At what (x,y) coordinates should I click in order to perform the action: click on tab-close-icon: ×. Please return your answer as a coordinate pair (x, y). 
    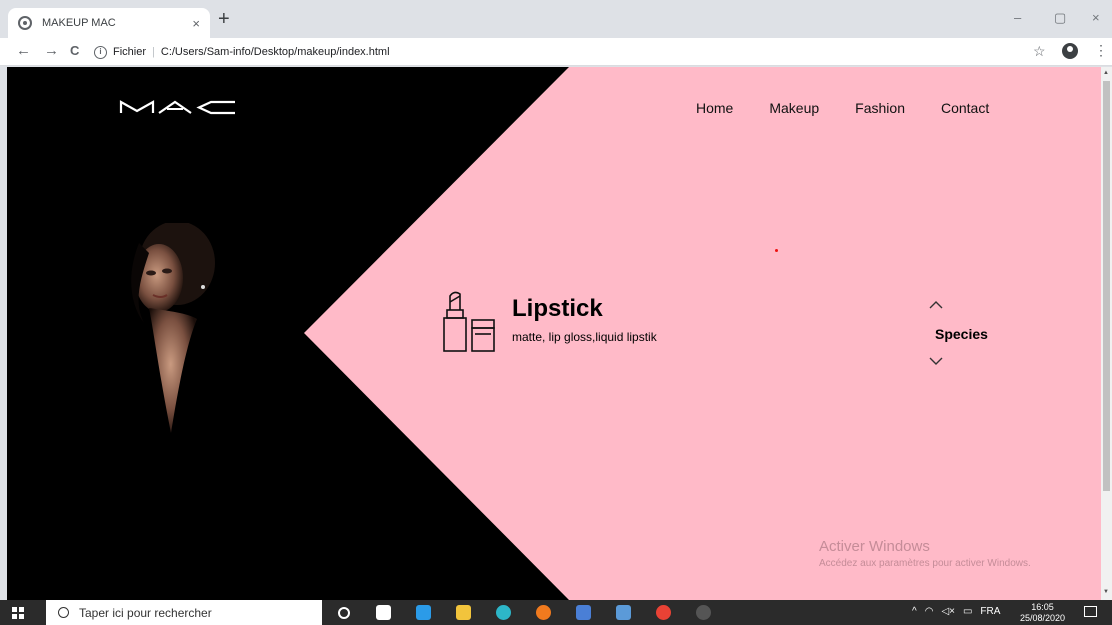
    Looking at the image, I should click on (196, 23).